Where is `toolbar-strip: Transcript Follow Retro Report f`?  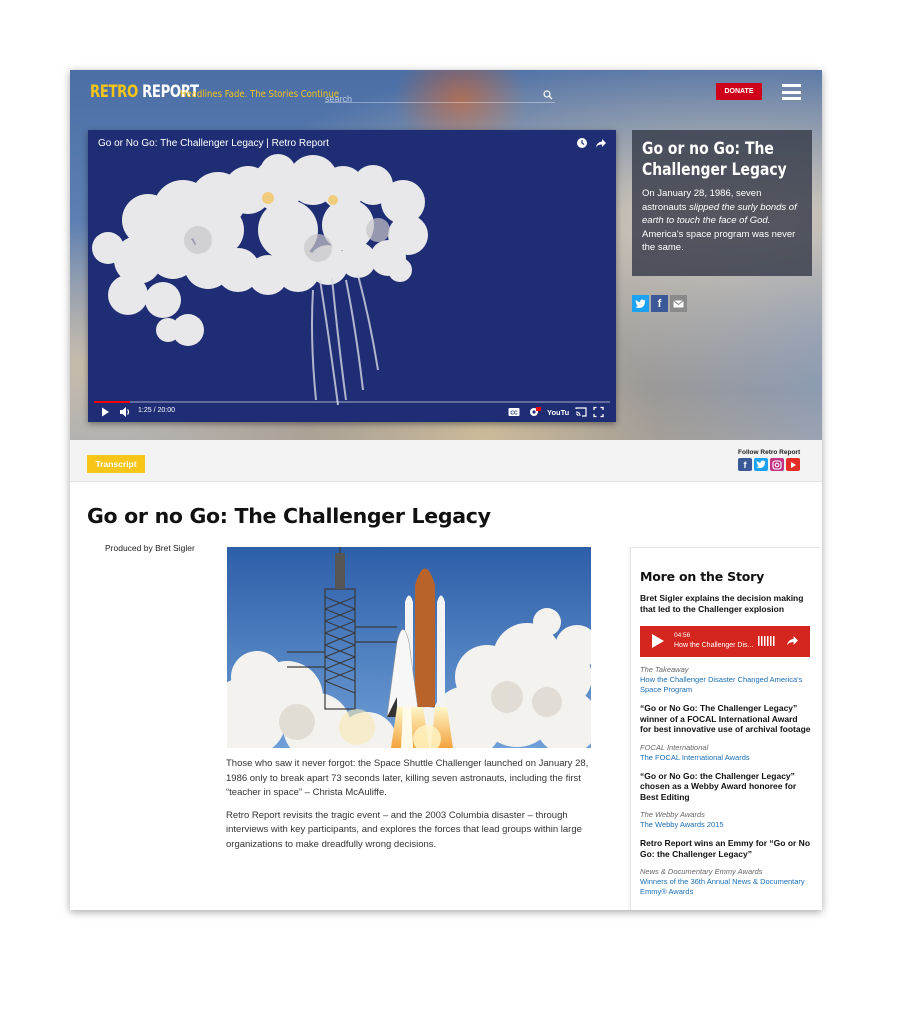 toolbar-strip: Transcript Follow Retro Report f is located at coordinates (446, 461).